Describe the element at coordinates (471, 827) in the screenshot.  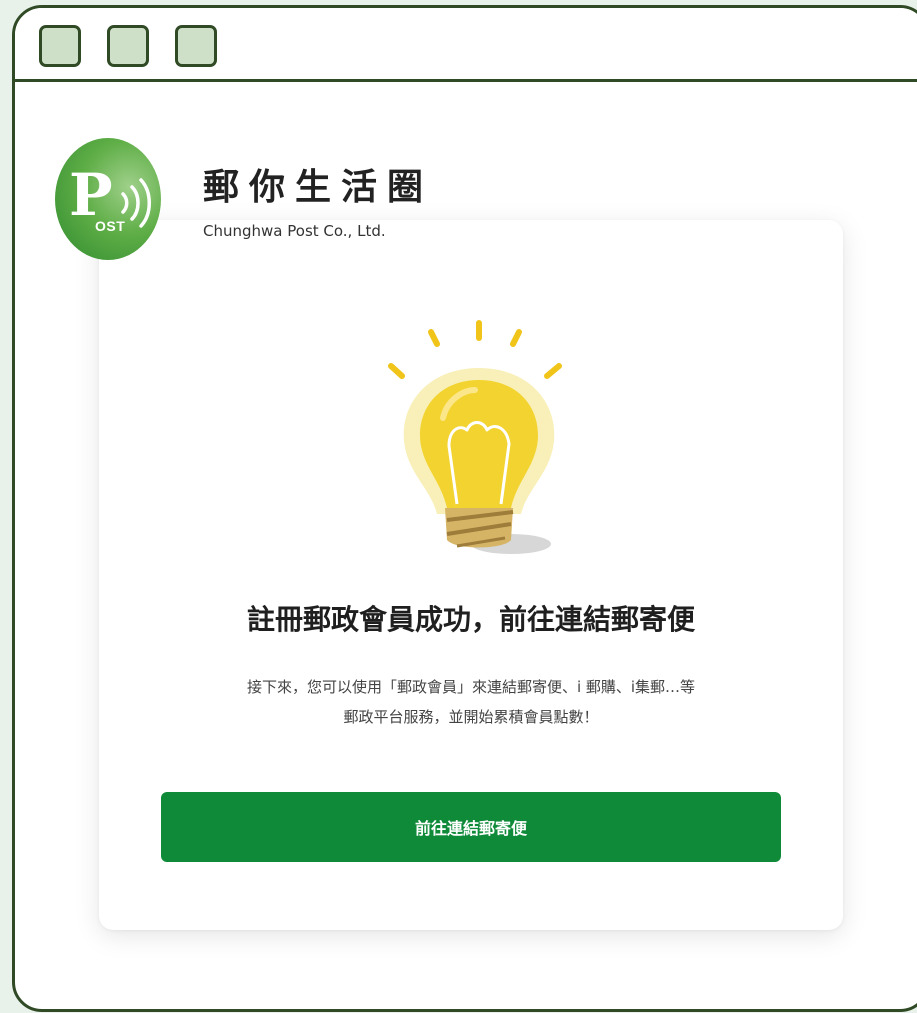
I see `link-mail-service-button: 前往連結郵寄便` at that location.